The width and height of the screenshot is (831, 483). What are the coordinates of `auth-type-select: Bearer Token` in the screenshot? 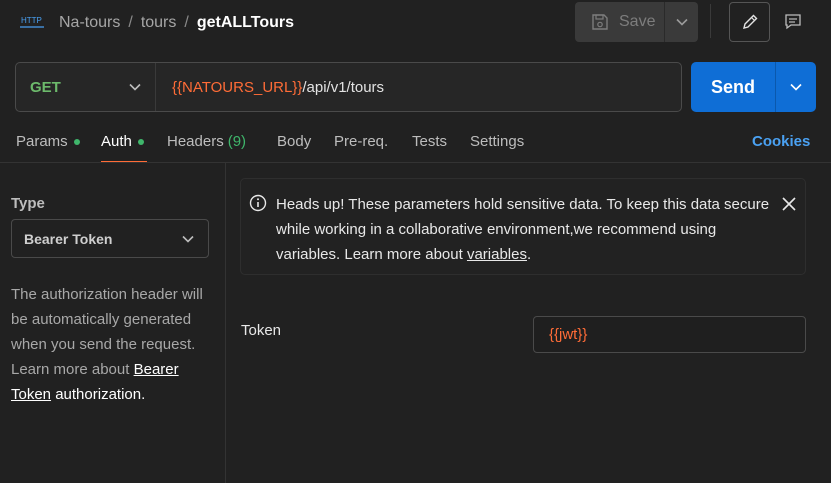 It's located at (110, 238).